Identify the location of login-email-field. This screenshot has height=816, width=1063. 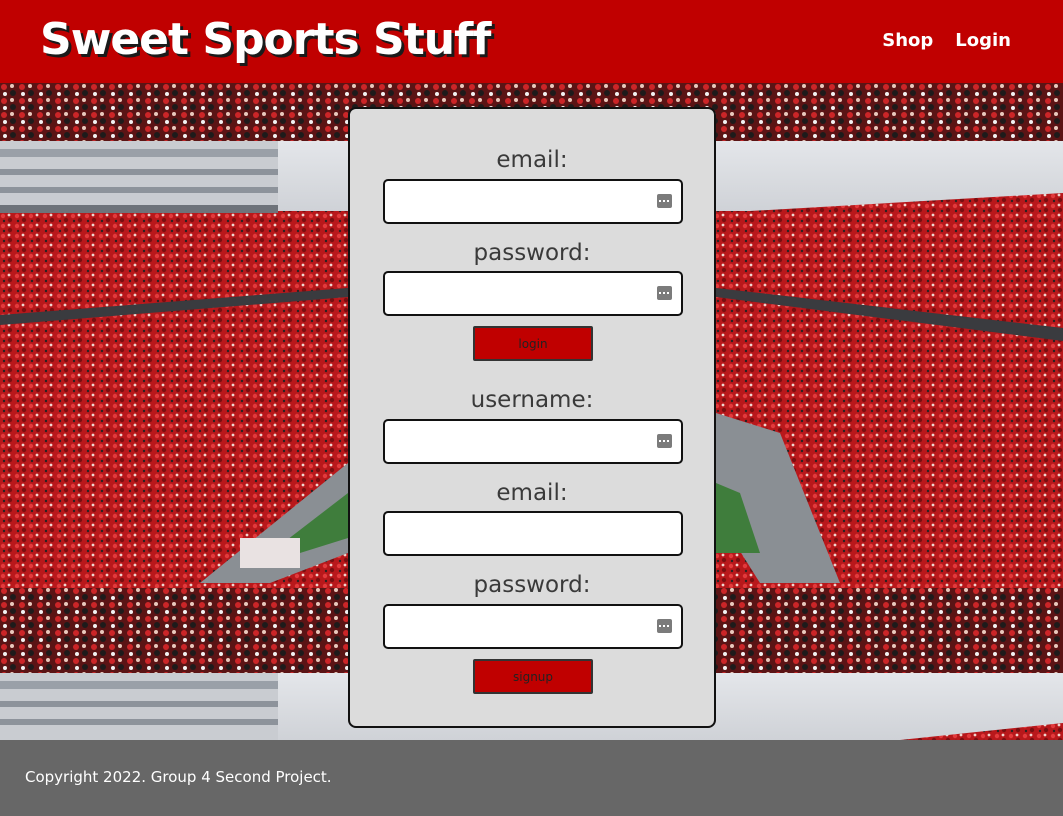
(533, 201).